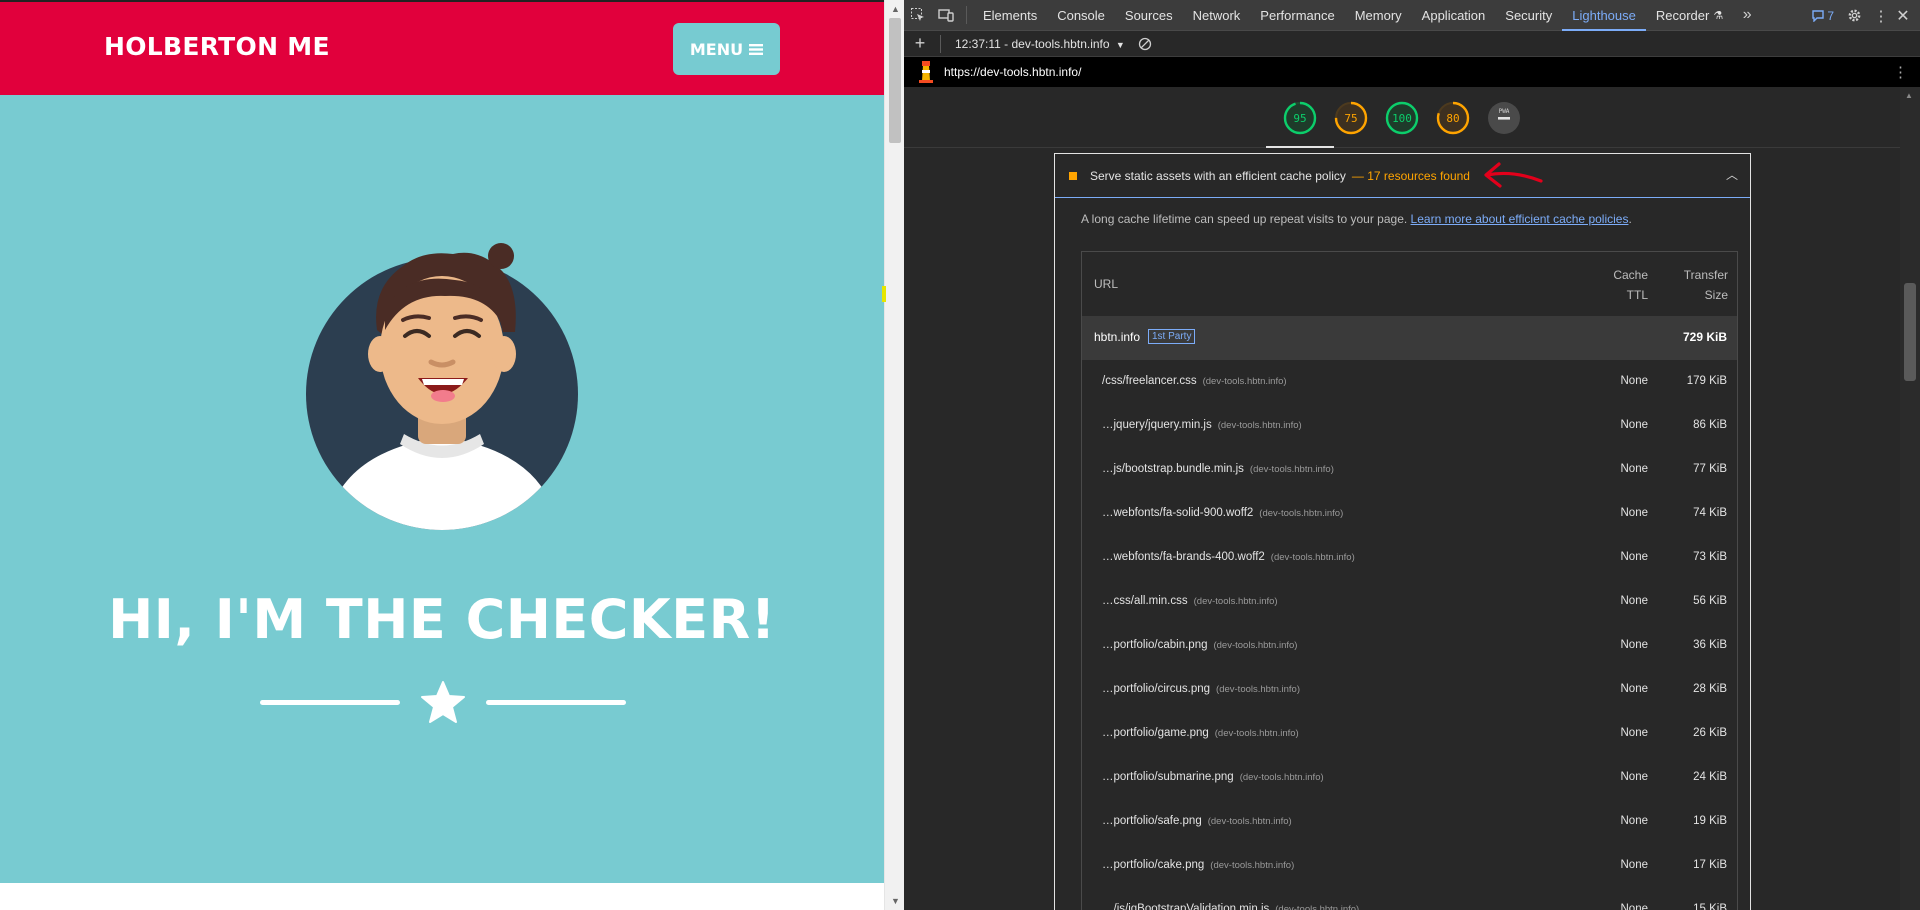  What do you see at coordinates (894, 455) in the screenshot?
I see `website-scrollbar: ▲ ▼` at bounding box center [894, 455].